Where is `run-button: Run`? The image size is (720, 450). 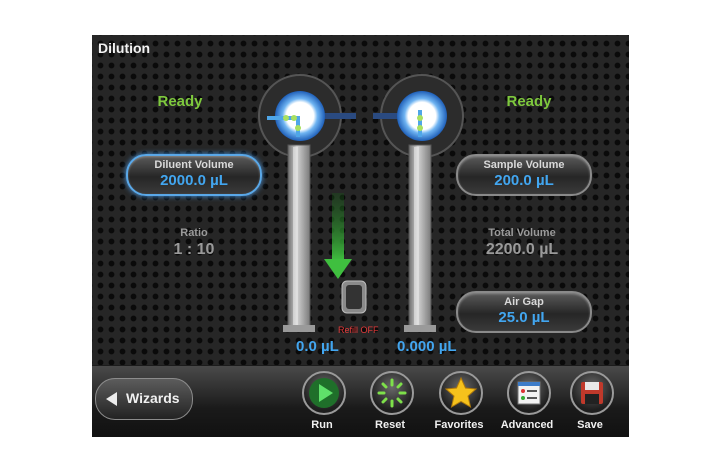
run-button: Run is located at coordinates (322, 402).